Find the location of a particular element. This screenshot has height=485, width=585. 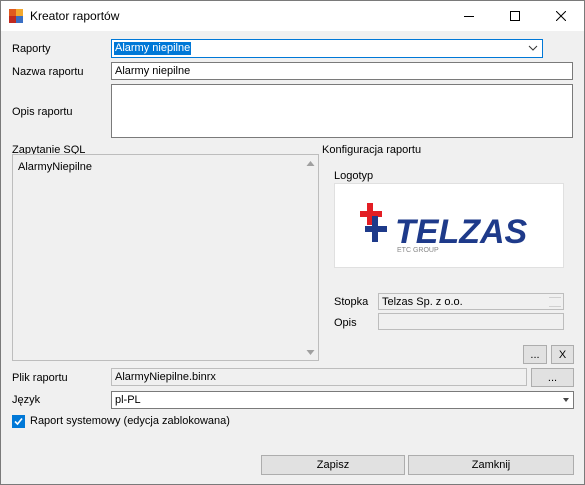

app-icon is located at coordinates (16, 16).